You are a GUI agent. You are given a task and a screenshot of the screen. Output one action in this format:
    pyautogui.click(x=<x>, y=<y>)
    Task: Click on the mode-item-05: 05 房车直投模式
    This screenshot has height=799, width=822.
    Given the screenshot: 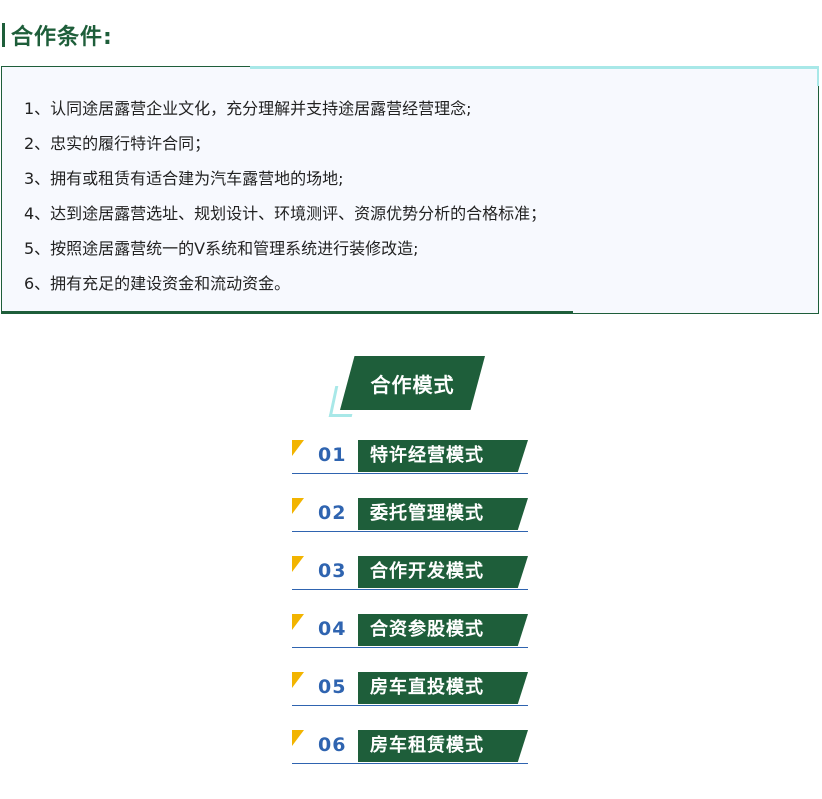 What is the action you would take?
    pyautogui.click(x=412, y=689)
    